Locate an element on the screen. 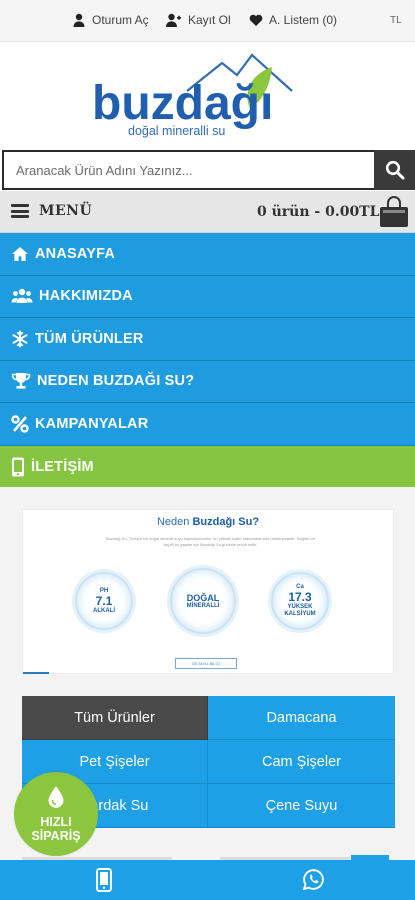  whatsapp-icon is located at coordinates (313, 879).